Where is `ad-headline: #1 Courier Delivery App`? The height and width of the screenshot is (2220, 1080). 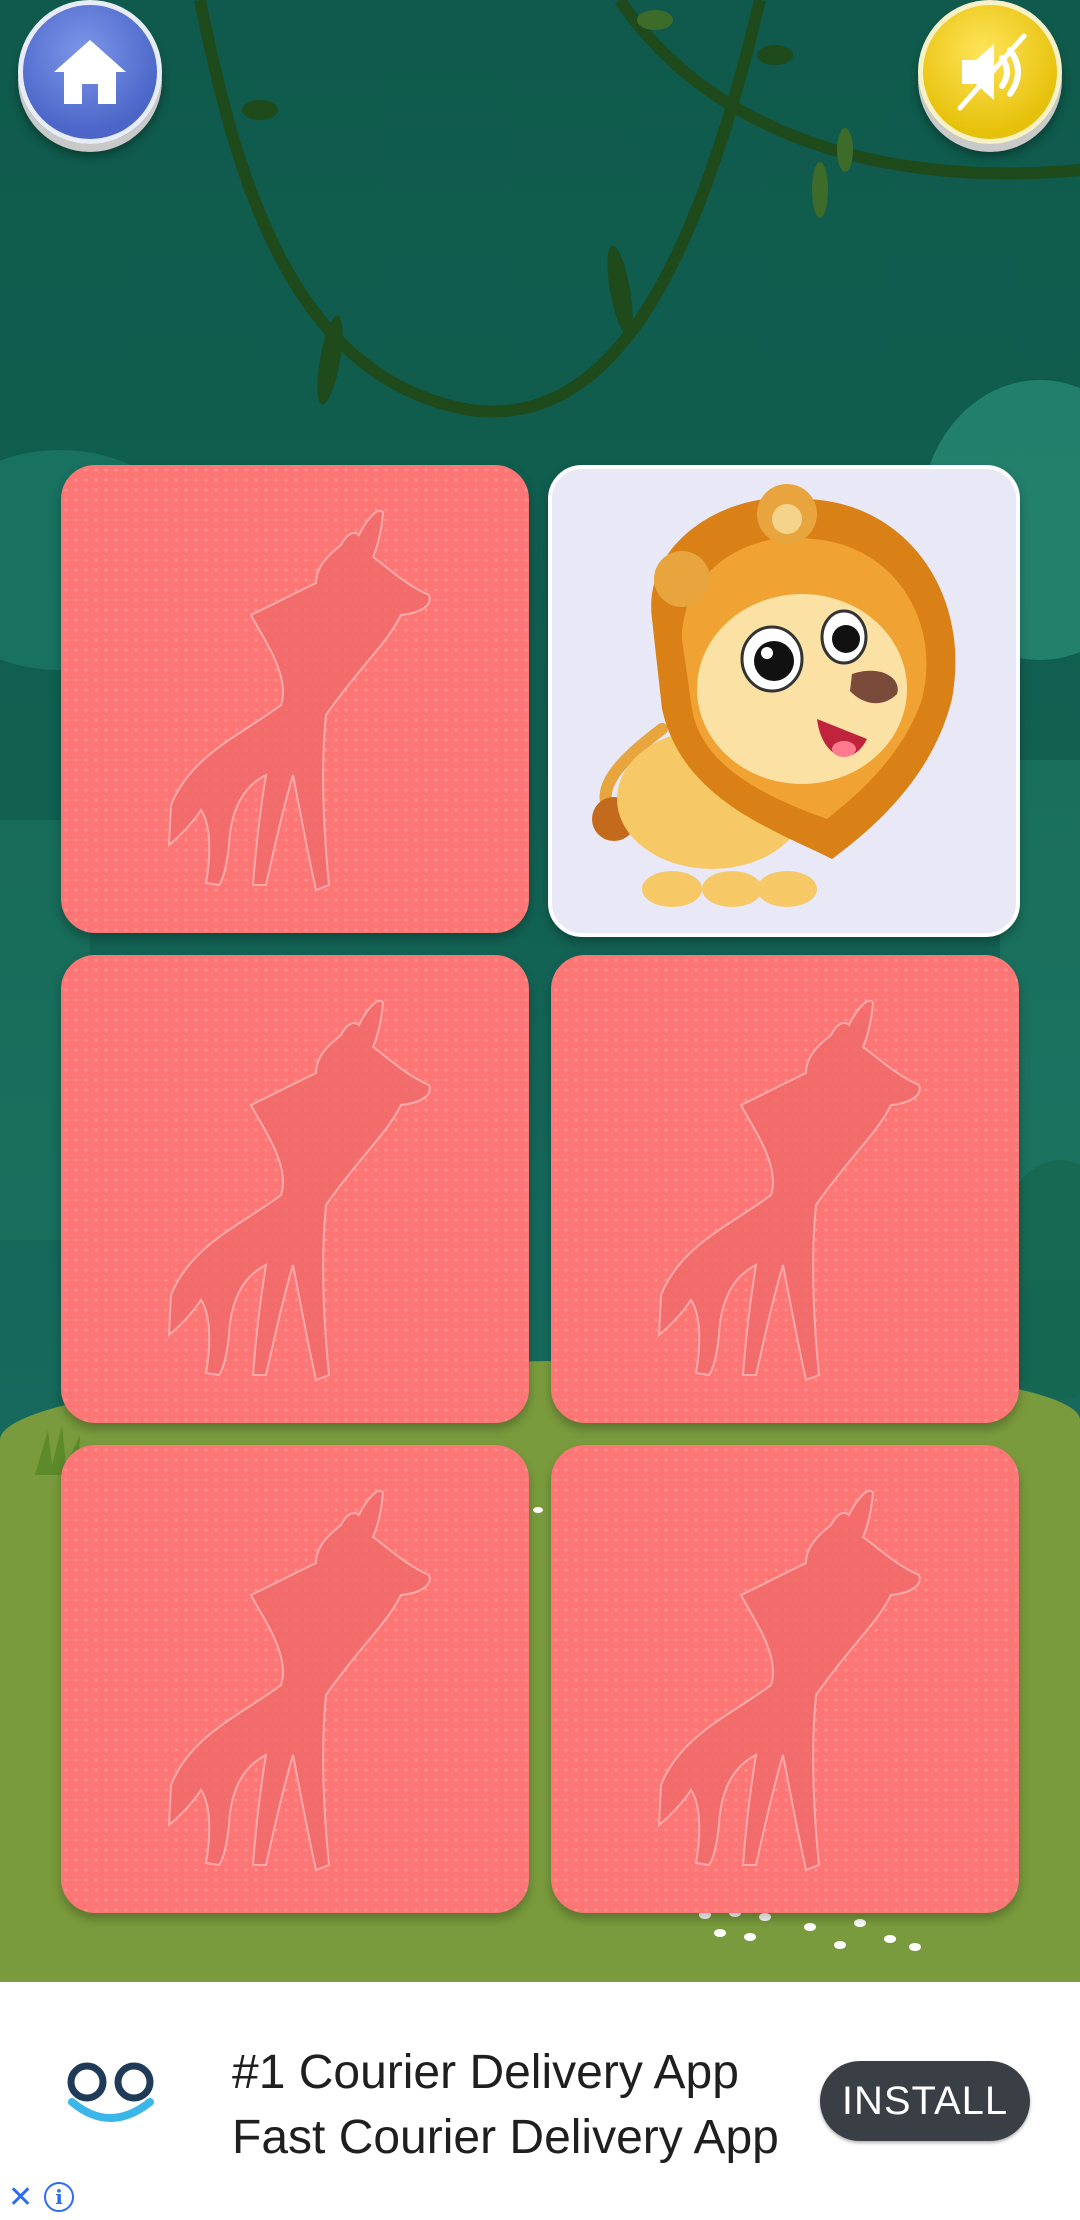
ad-headline: #1 Courier Delivery App is located at coordinates (504, 2072).